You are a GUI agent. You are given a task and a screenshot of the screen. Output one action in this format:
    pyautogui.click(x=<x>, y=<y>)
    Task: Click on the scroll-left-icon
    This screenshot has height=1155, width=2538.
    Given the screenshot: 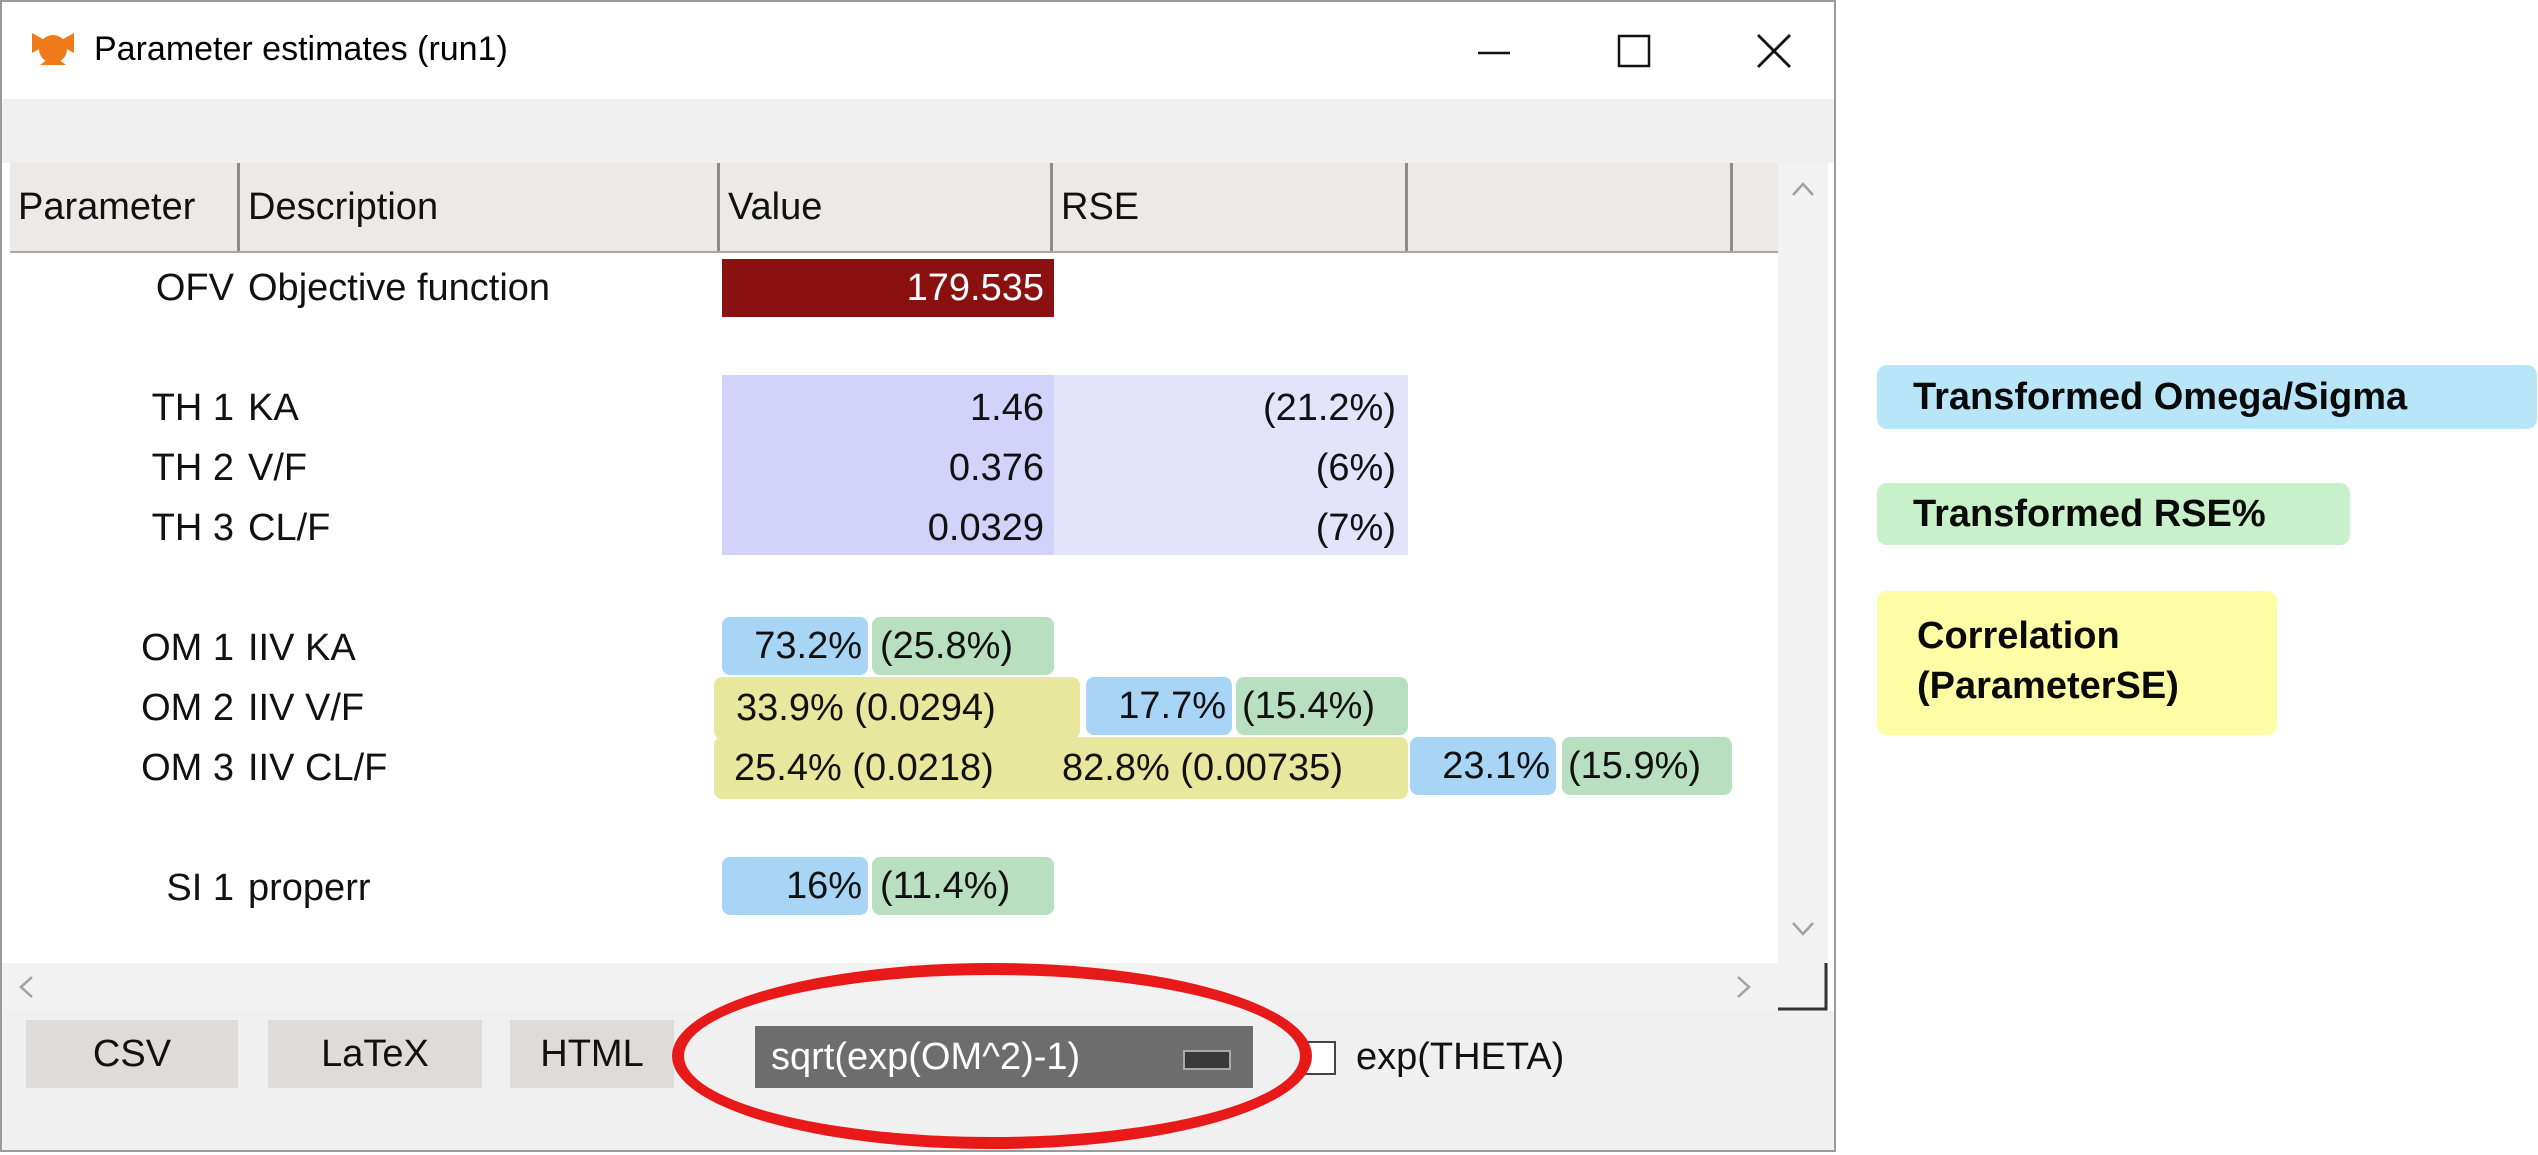 What is the action you would take?
    pyautogui.click(x=26, y=987)
    